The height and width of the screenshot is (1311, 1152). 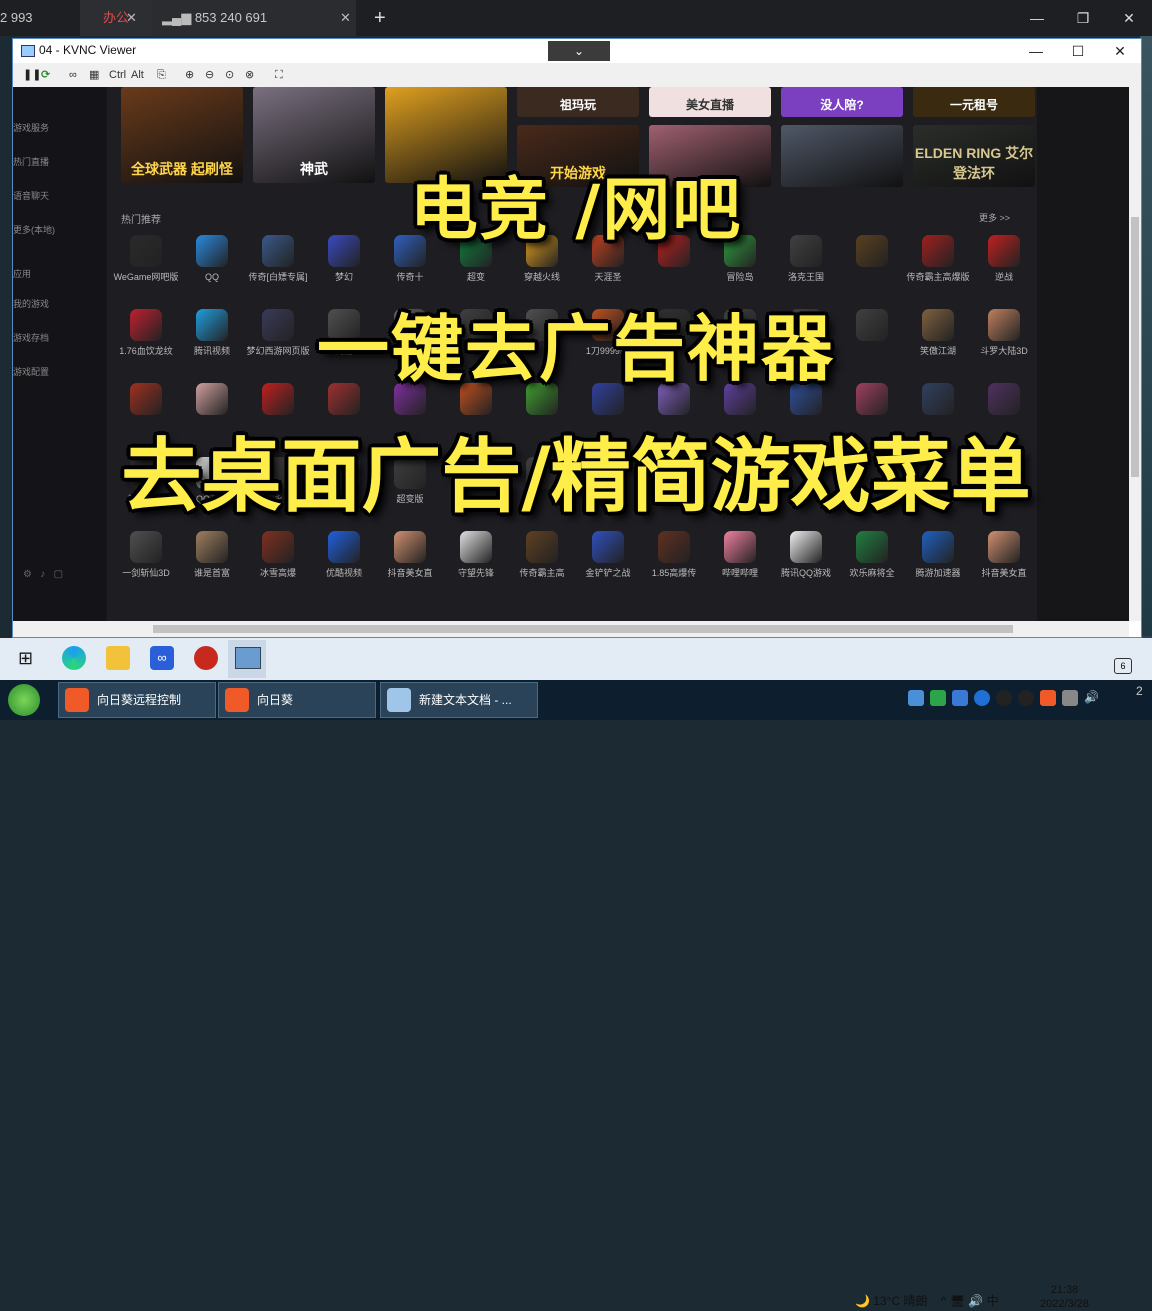 What do you see at coordinates (410, 277) in the screenshot?
I see `game-label: 传奇十` at bounding box center [410, 277].